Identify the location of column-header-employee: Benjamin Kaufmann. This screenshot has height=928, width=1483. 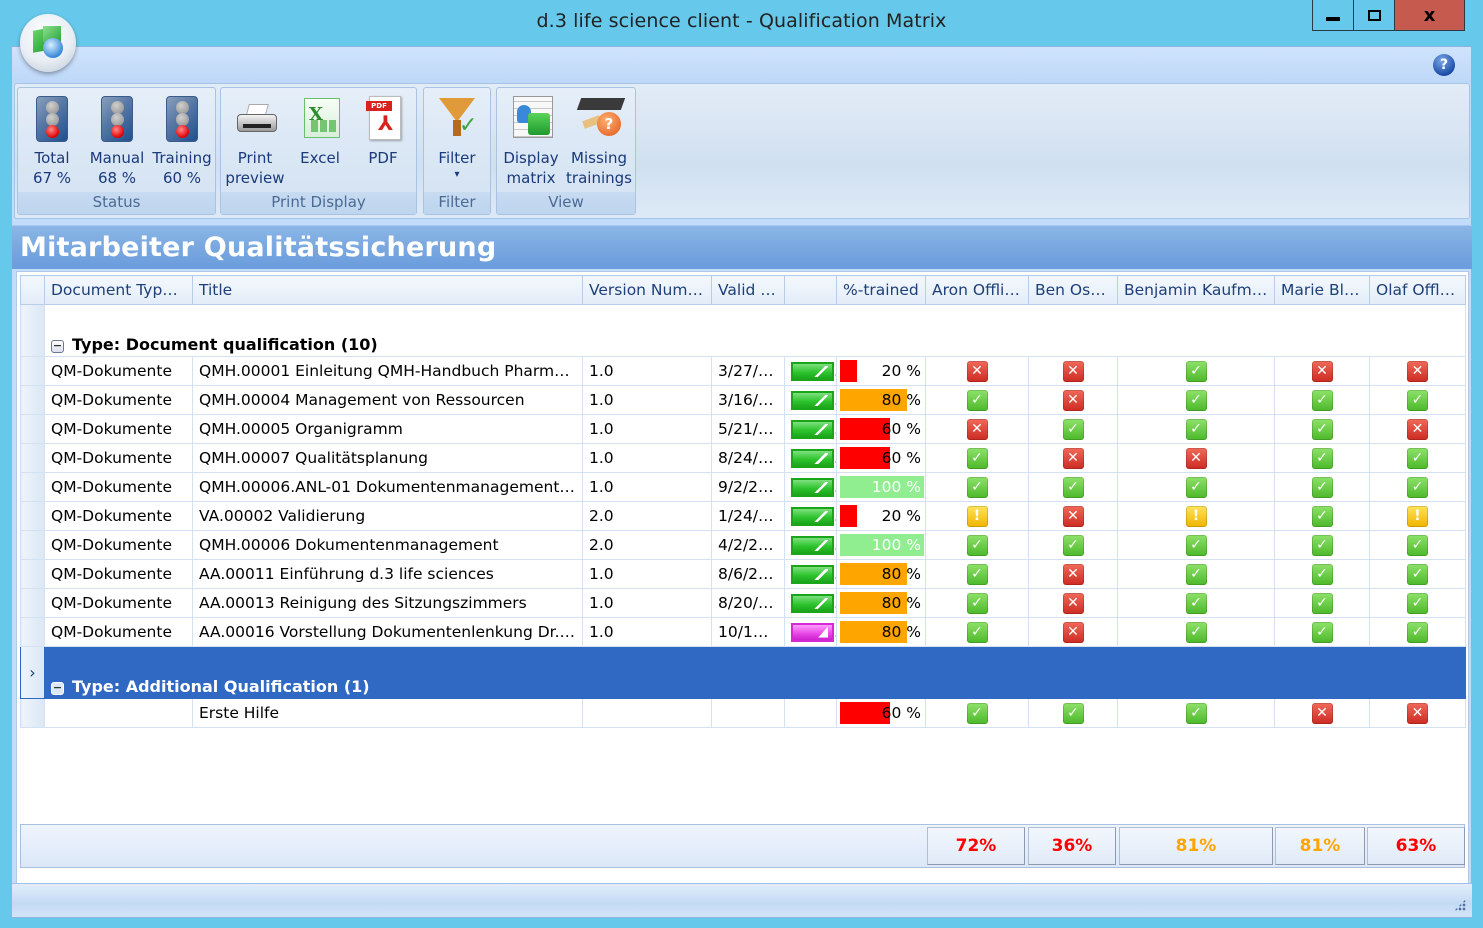
(1196, 290).